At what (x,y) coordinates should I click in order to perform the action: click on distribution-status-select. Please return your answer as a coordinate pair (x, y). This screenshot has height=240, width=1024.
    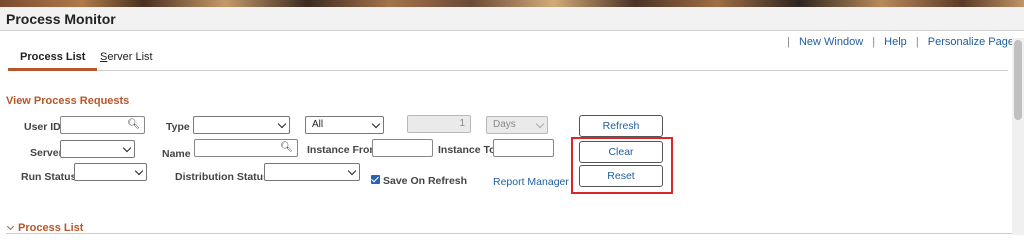
    Looking at the image, I should click on (312, 172).